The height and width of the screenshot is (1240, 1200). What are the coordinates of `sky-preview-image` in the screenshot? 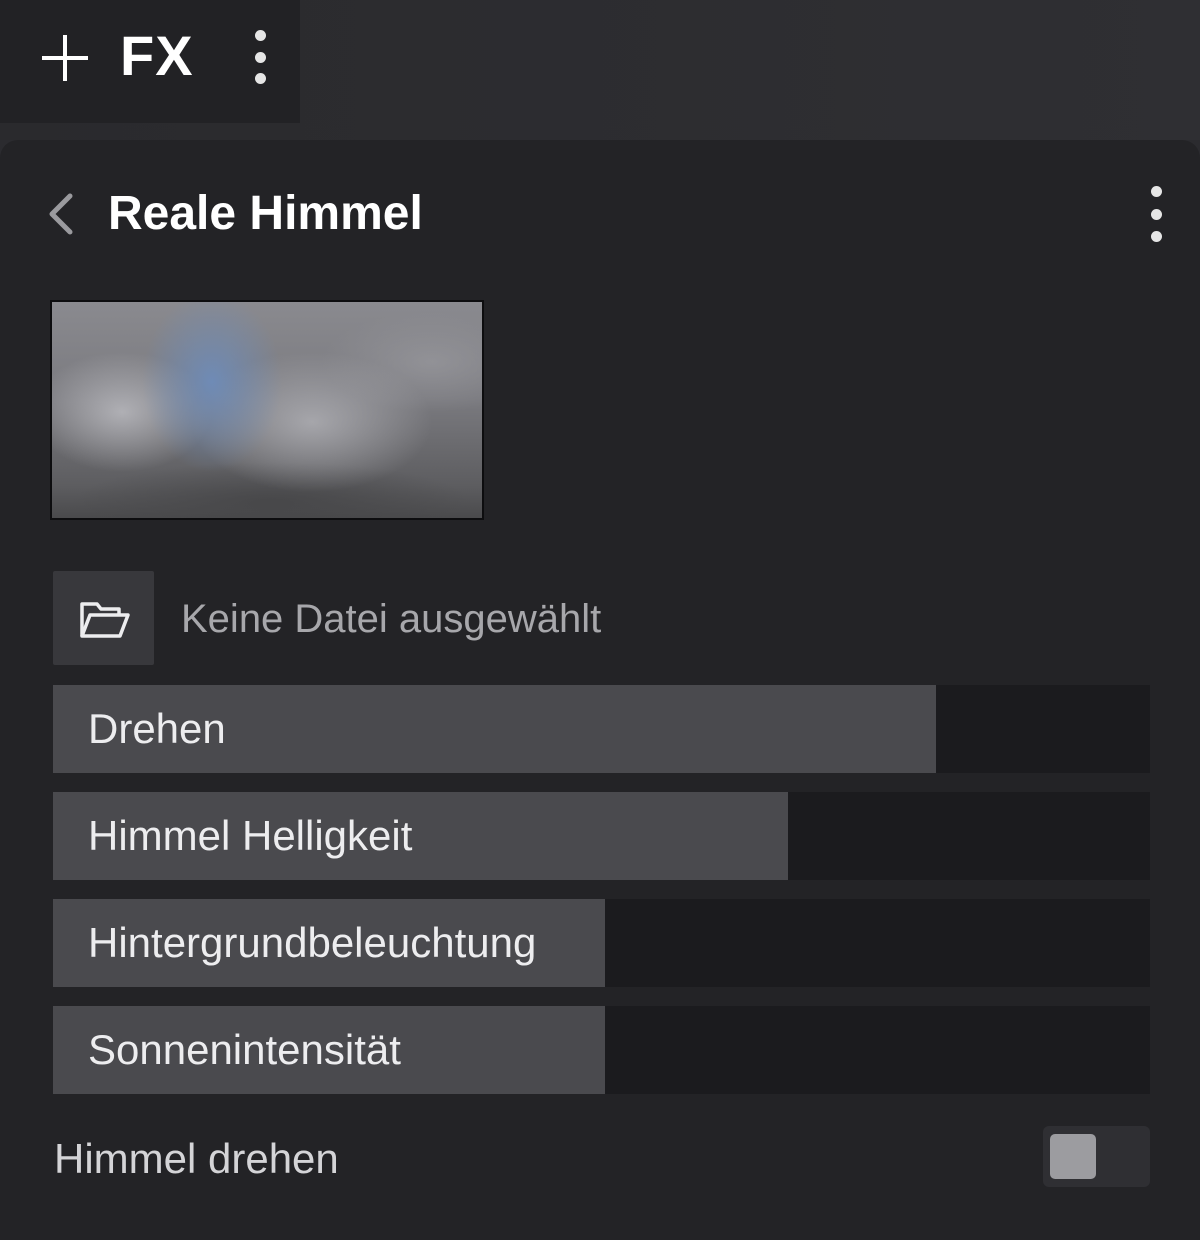 It's located at (267, 410).